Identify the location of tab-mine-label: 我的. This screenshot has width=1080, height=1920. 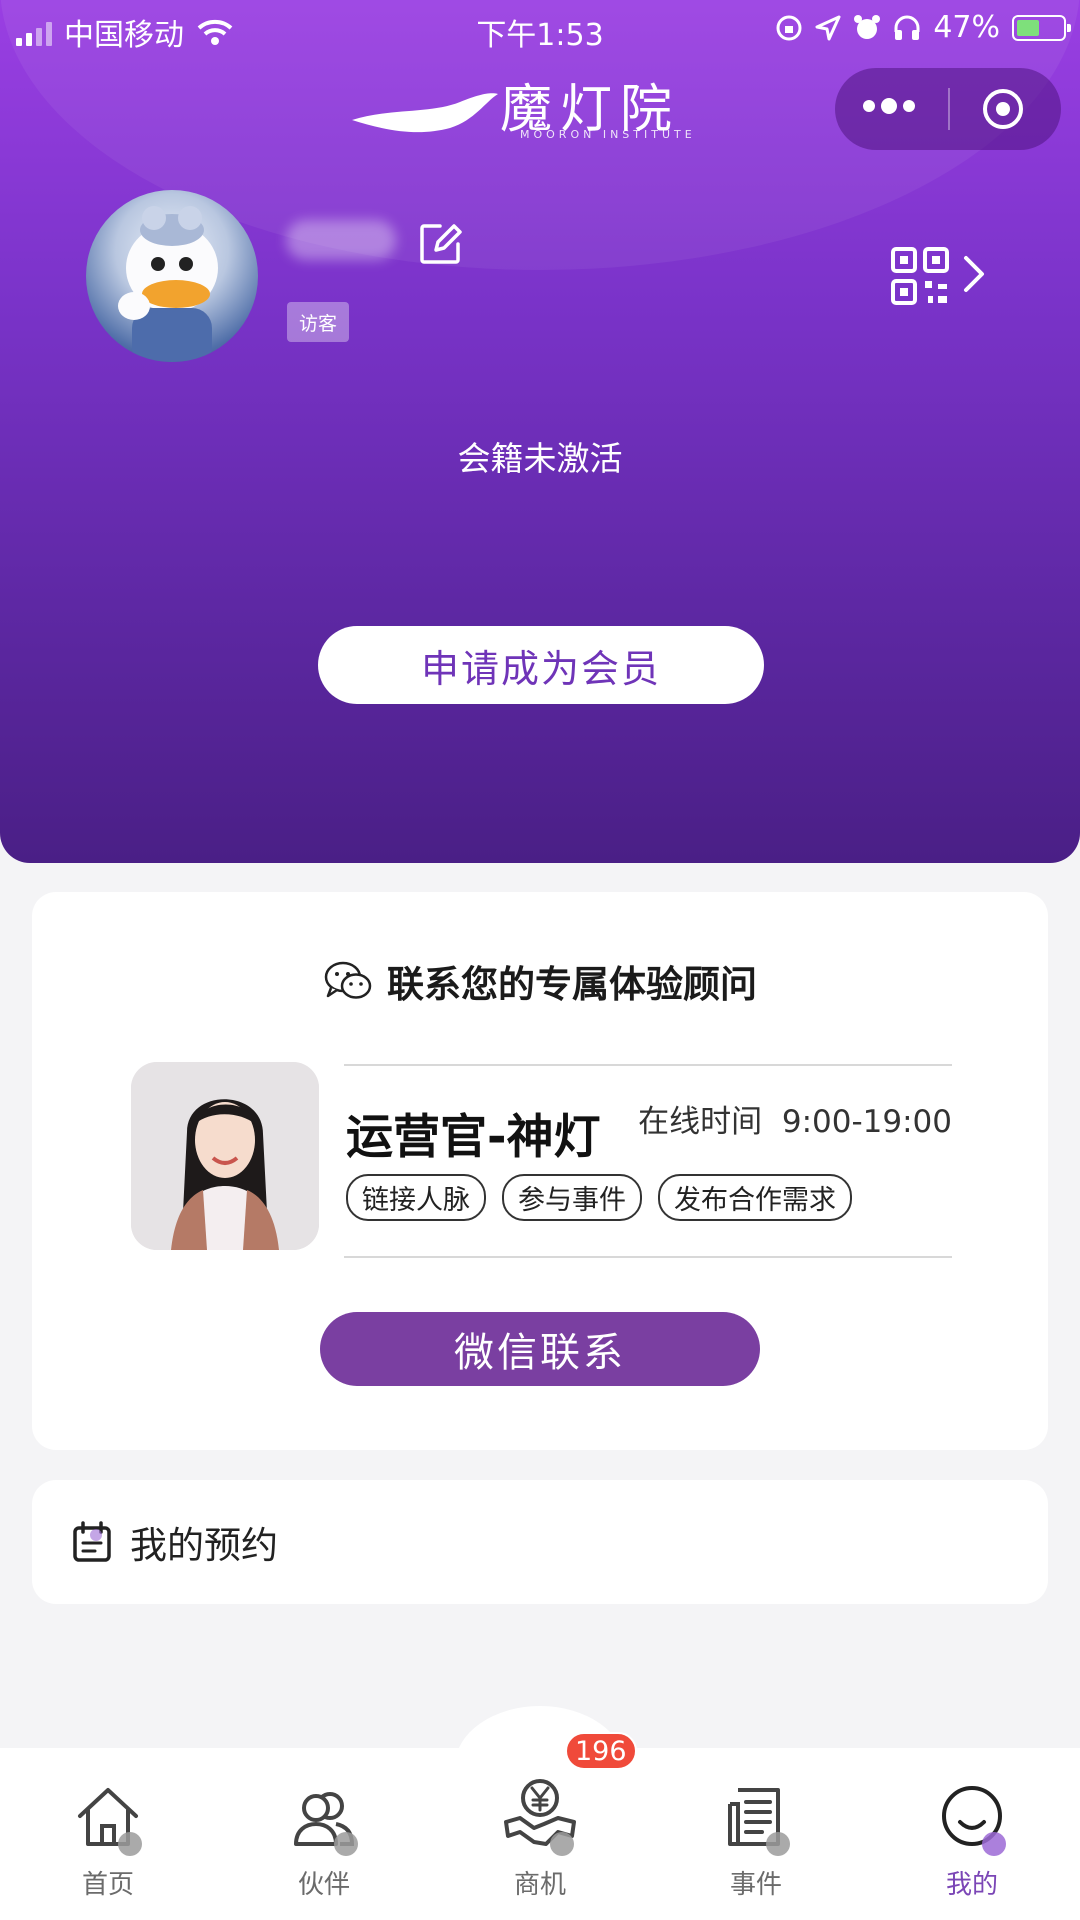
(971, 1885).